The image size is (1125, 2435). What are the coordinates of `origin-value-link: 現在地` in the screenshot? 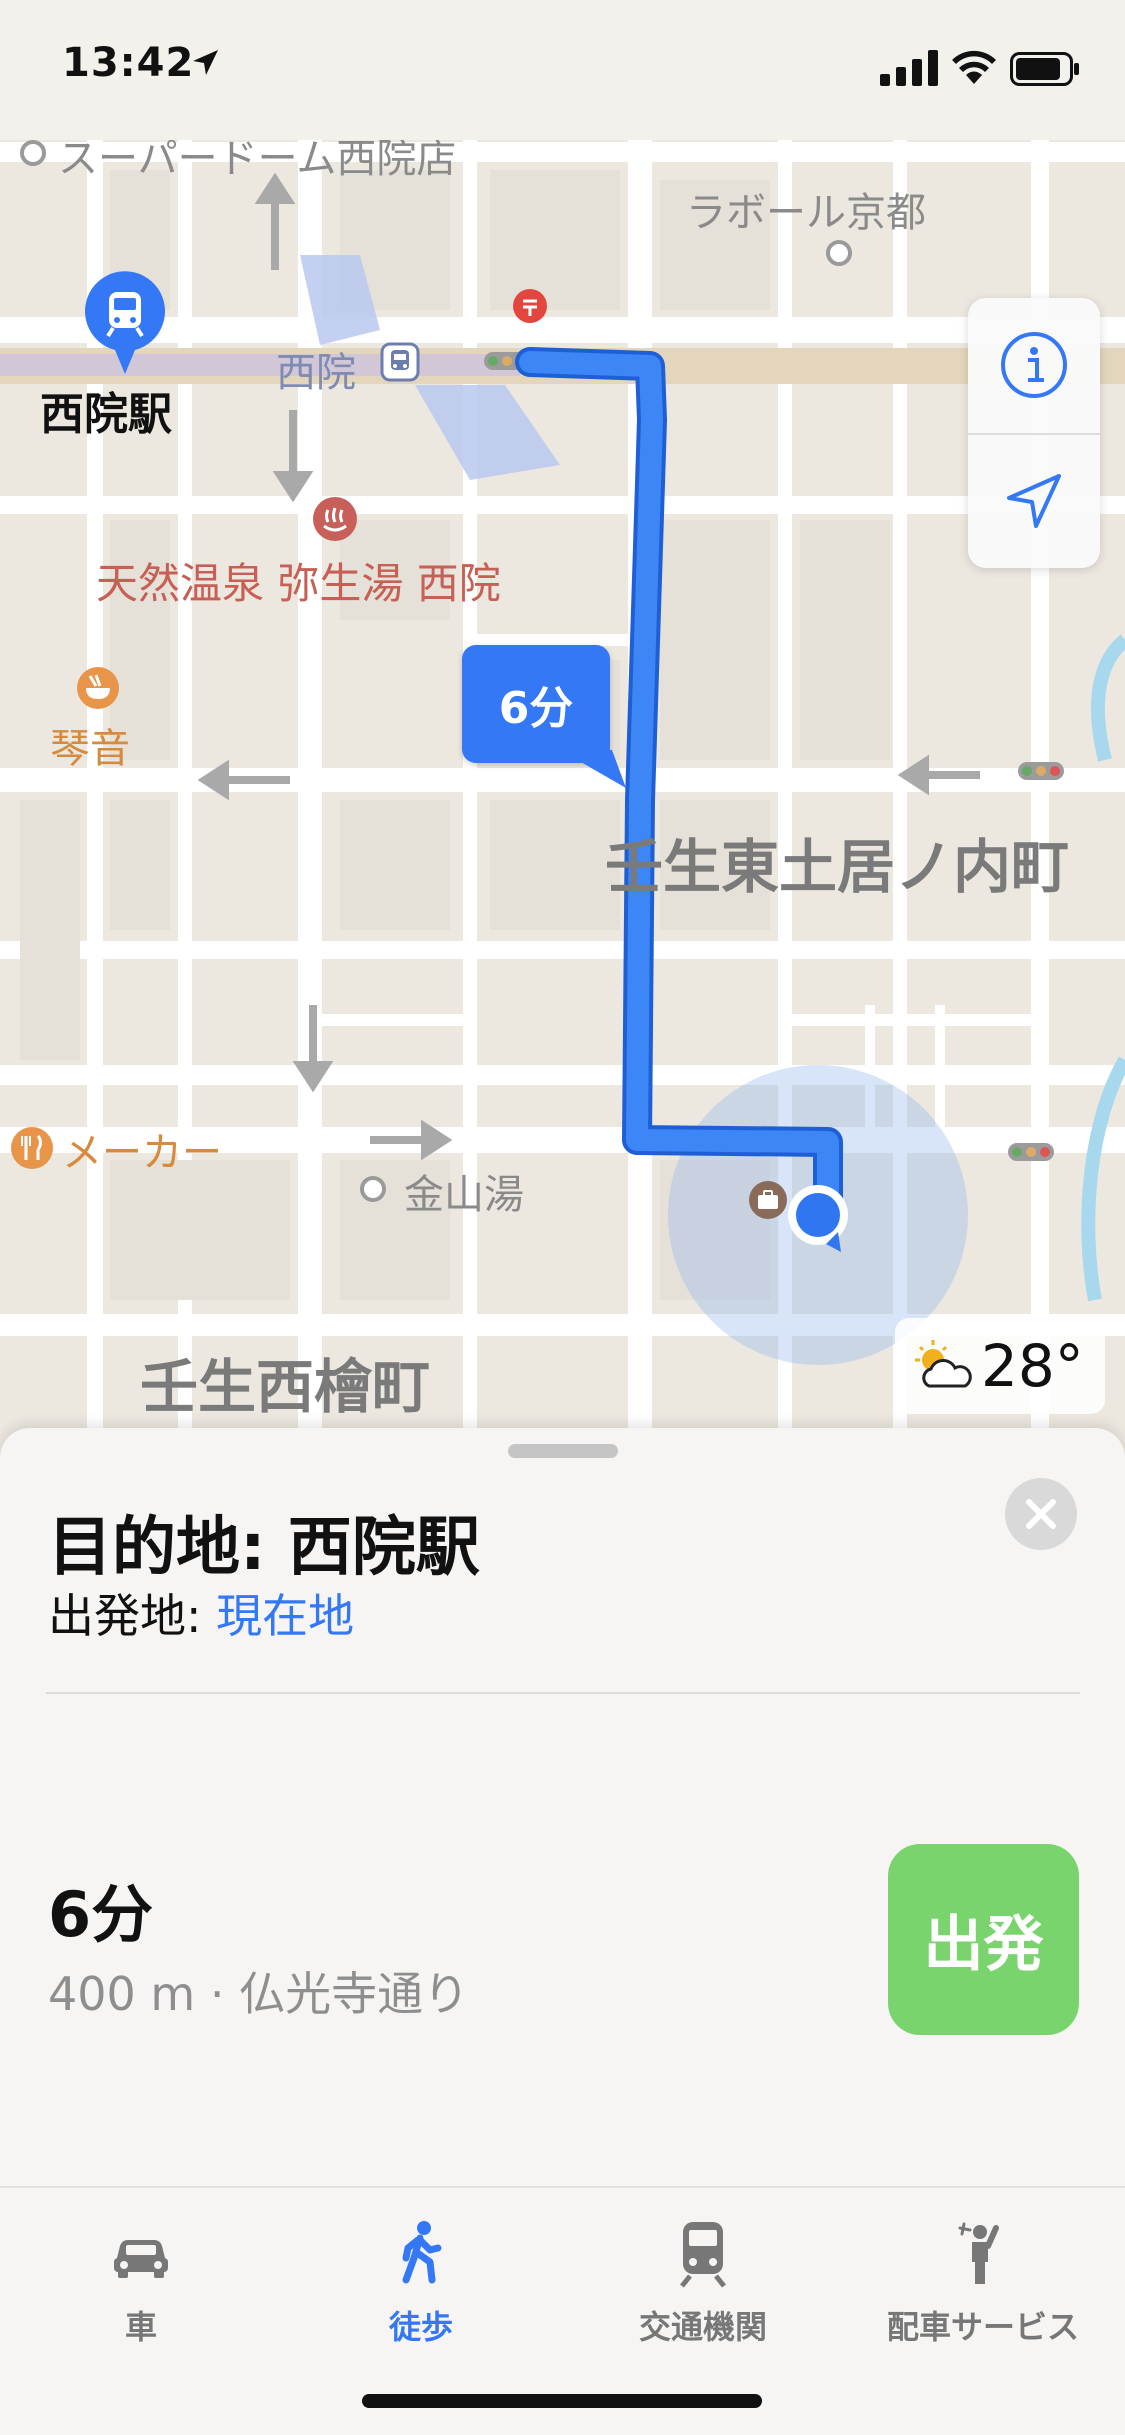 It's located at (285, 1616).